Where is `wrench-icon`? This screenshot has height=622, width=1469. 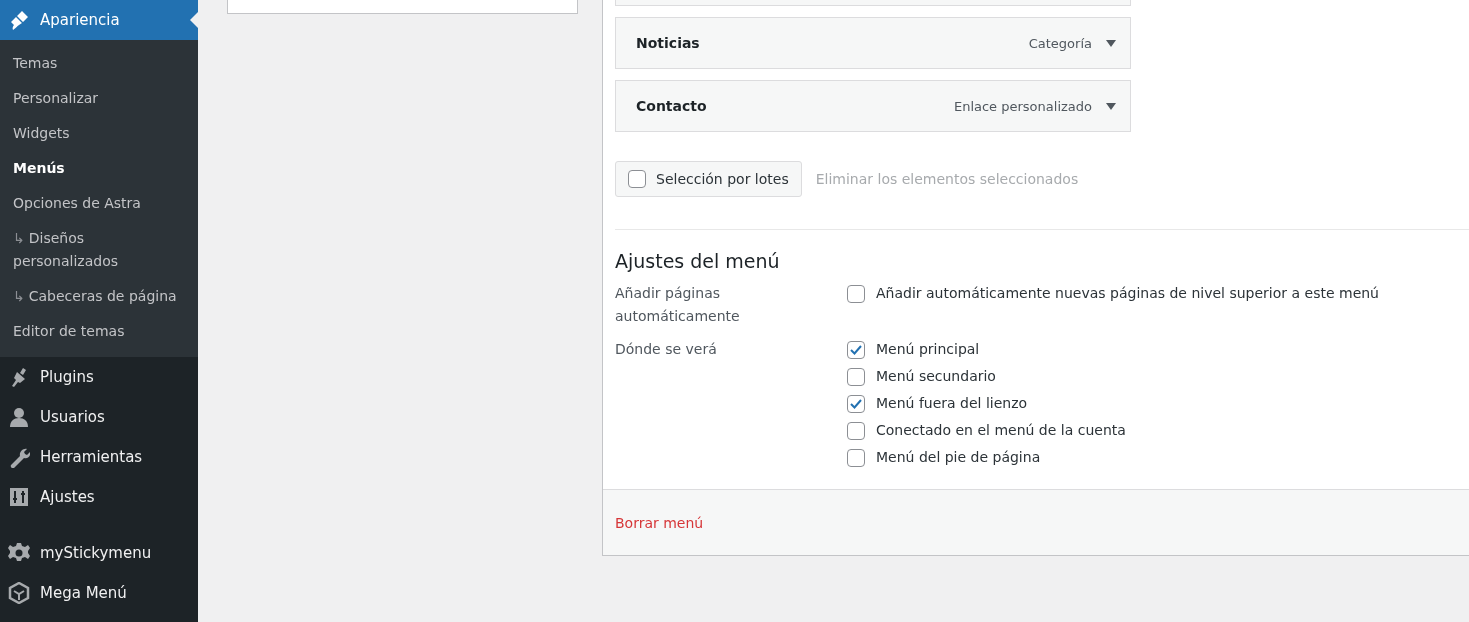 wrench-icon is located at coordinates (19, 457).